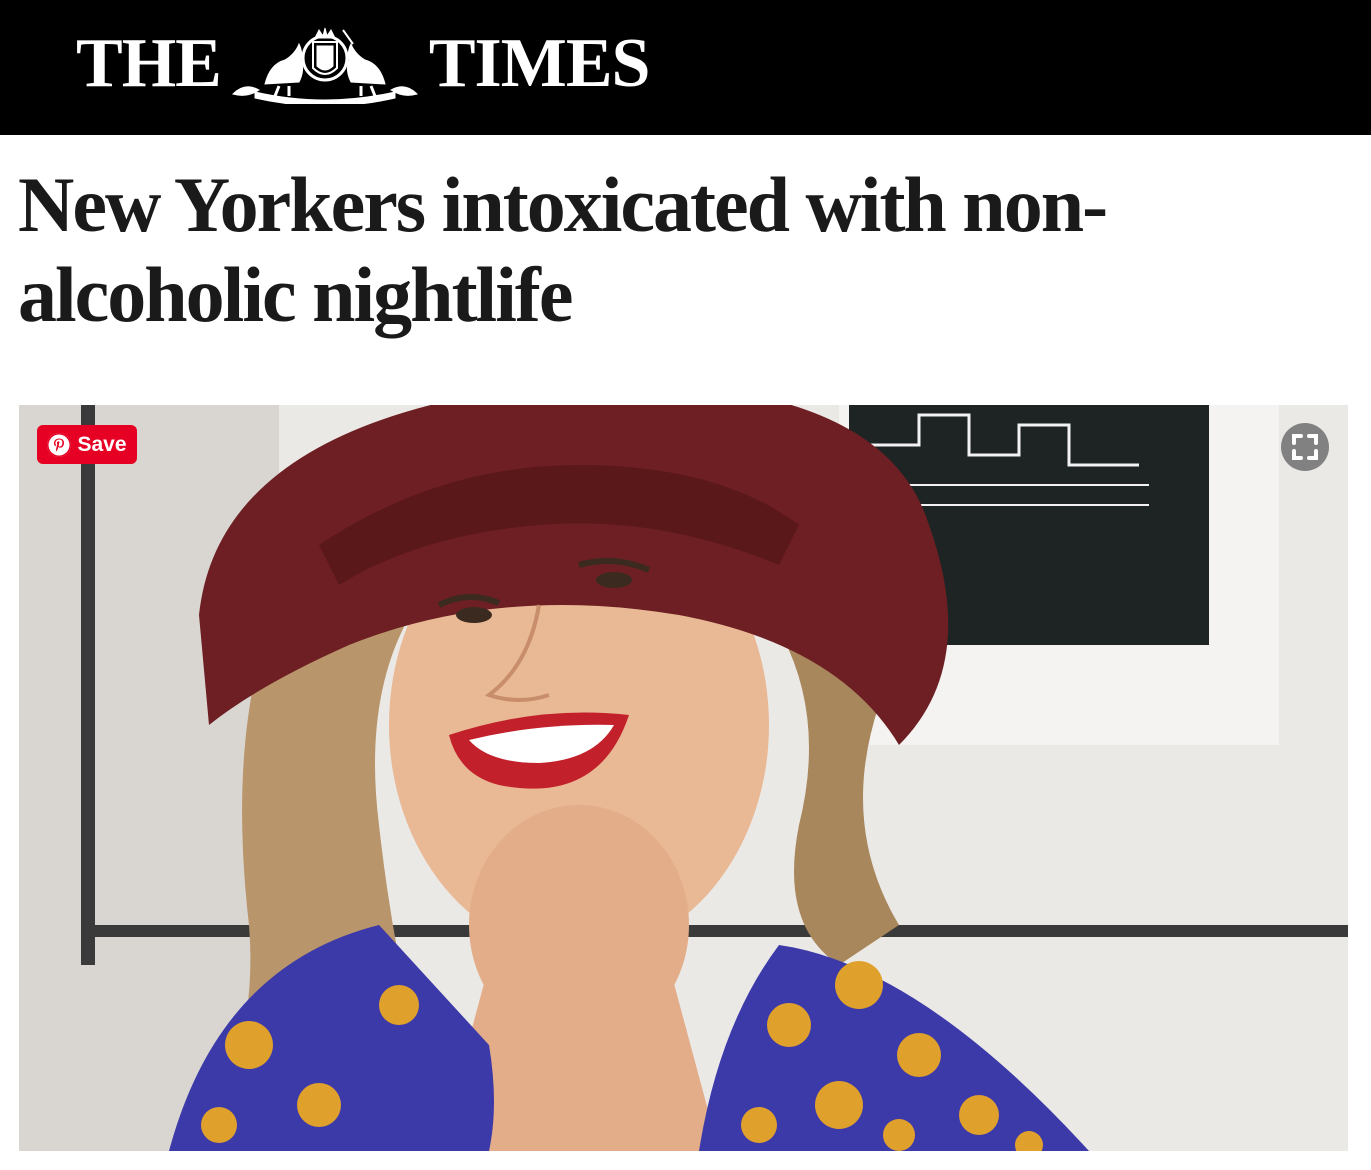 The width and height of the screenshot is (1371, 1170). What do you see at coordinates (102, 444) in the screenshot?
I see `pinterest-save-label: Save` at bounding box center [102, 444].